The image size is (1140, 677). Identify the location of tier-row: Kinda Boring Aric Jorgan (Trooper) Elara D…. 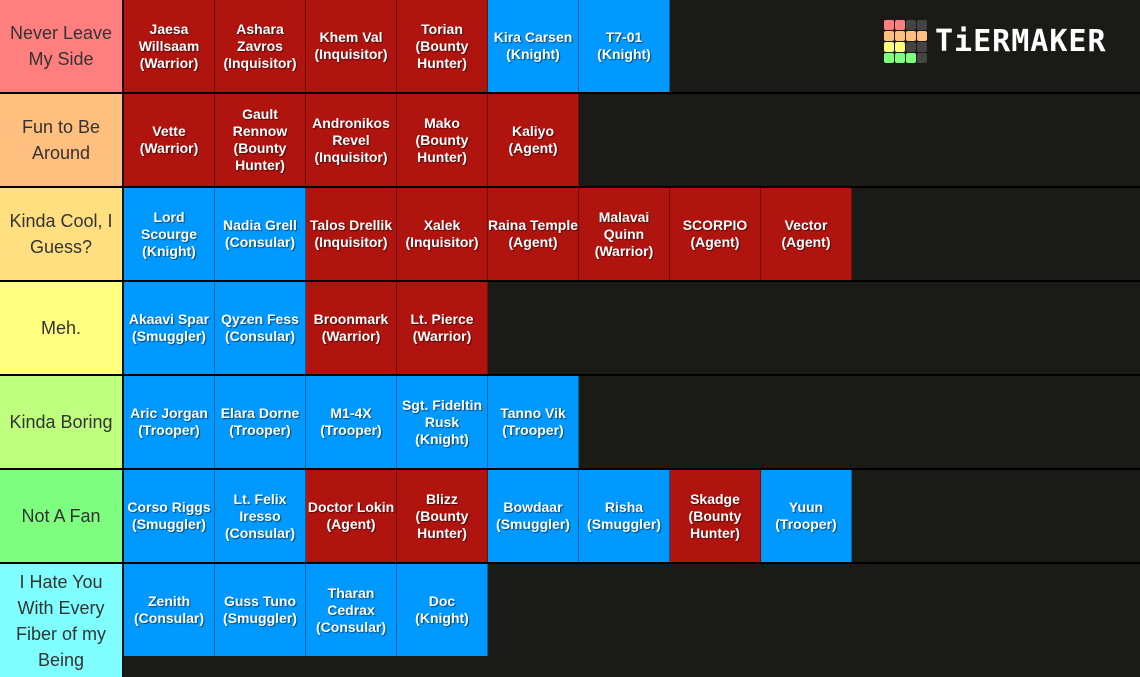
(570, 423).